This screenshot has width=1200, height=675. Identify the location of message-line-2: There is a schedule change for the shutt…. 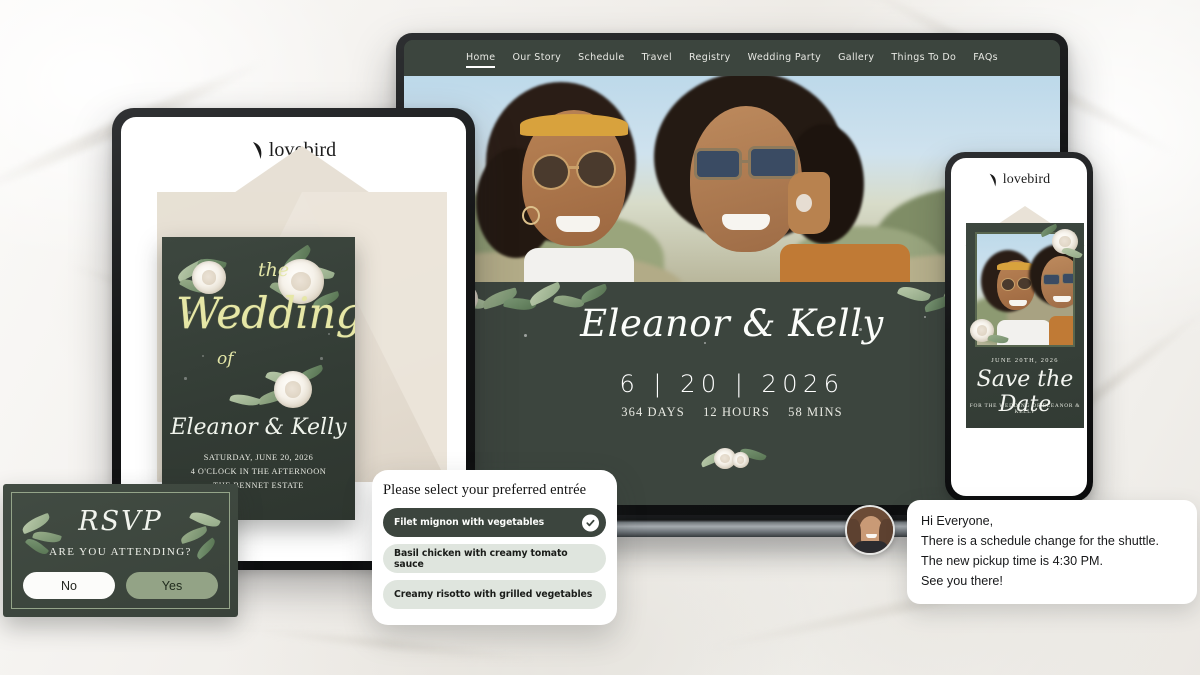
(1040, 541).